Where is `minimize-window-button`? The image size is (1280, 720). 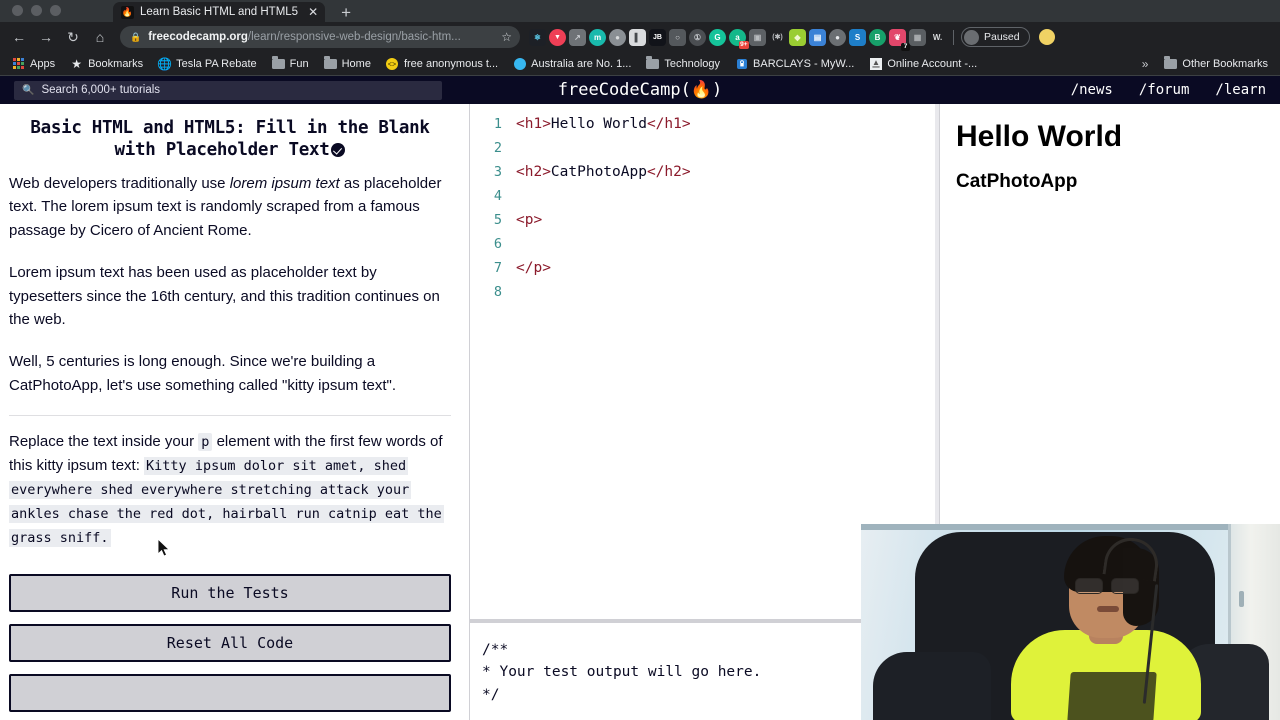 minimize-window-button is located at coordinates (36, 10).